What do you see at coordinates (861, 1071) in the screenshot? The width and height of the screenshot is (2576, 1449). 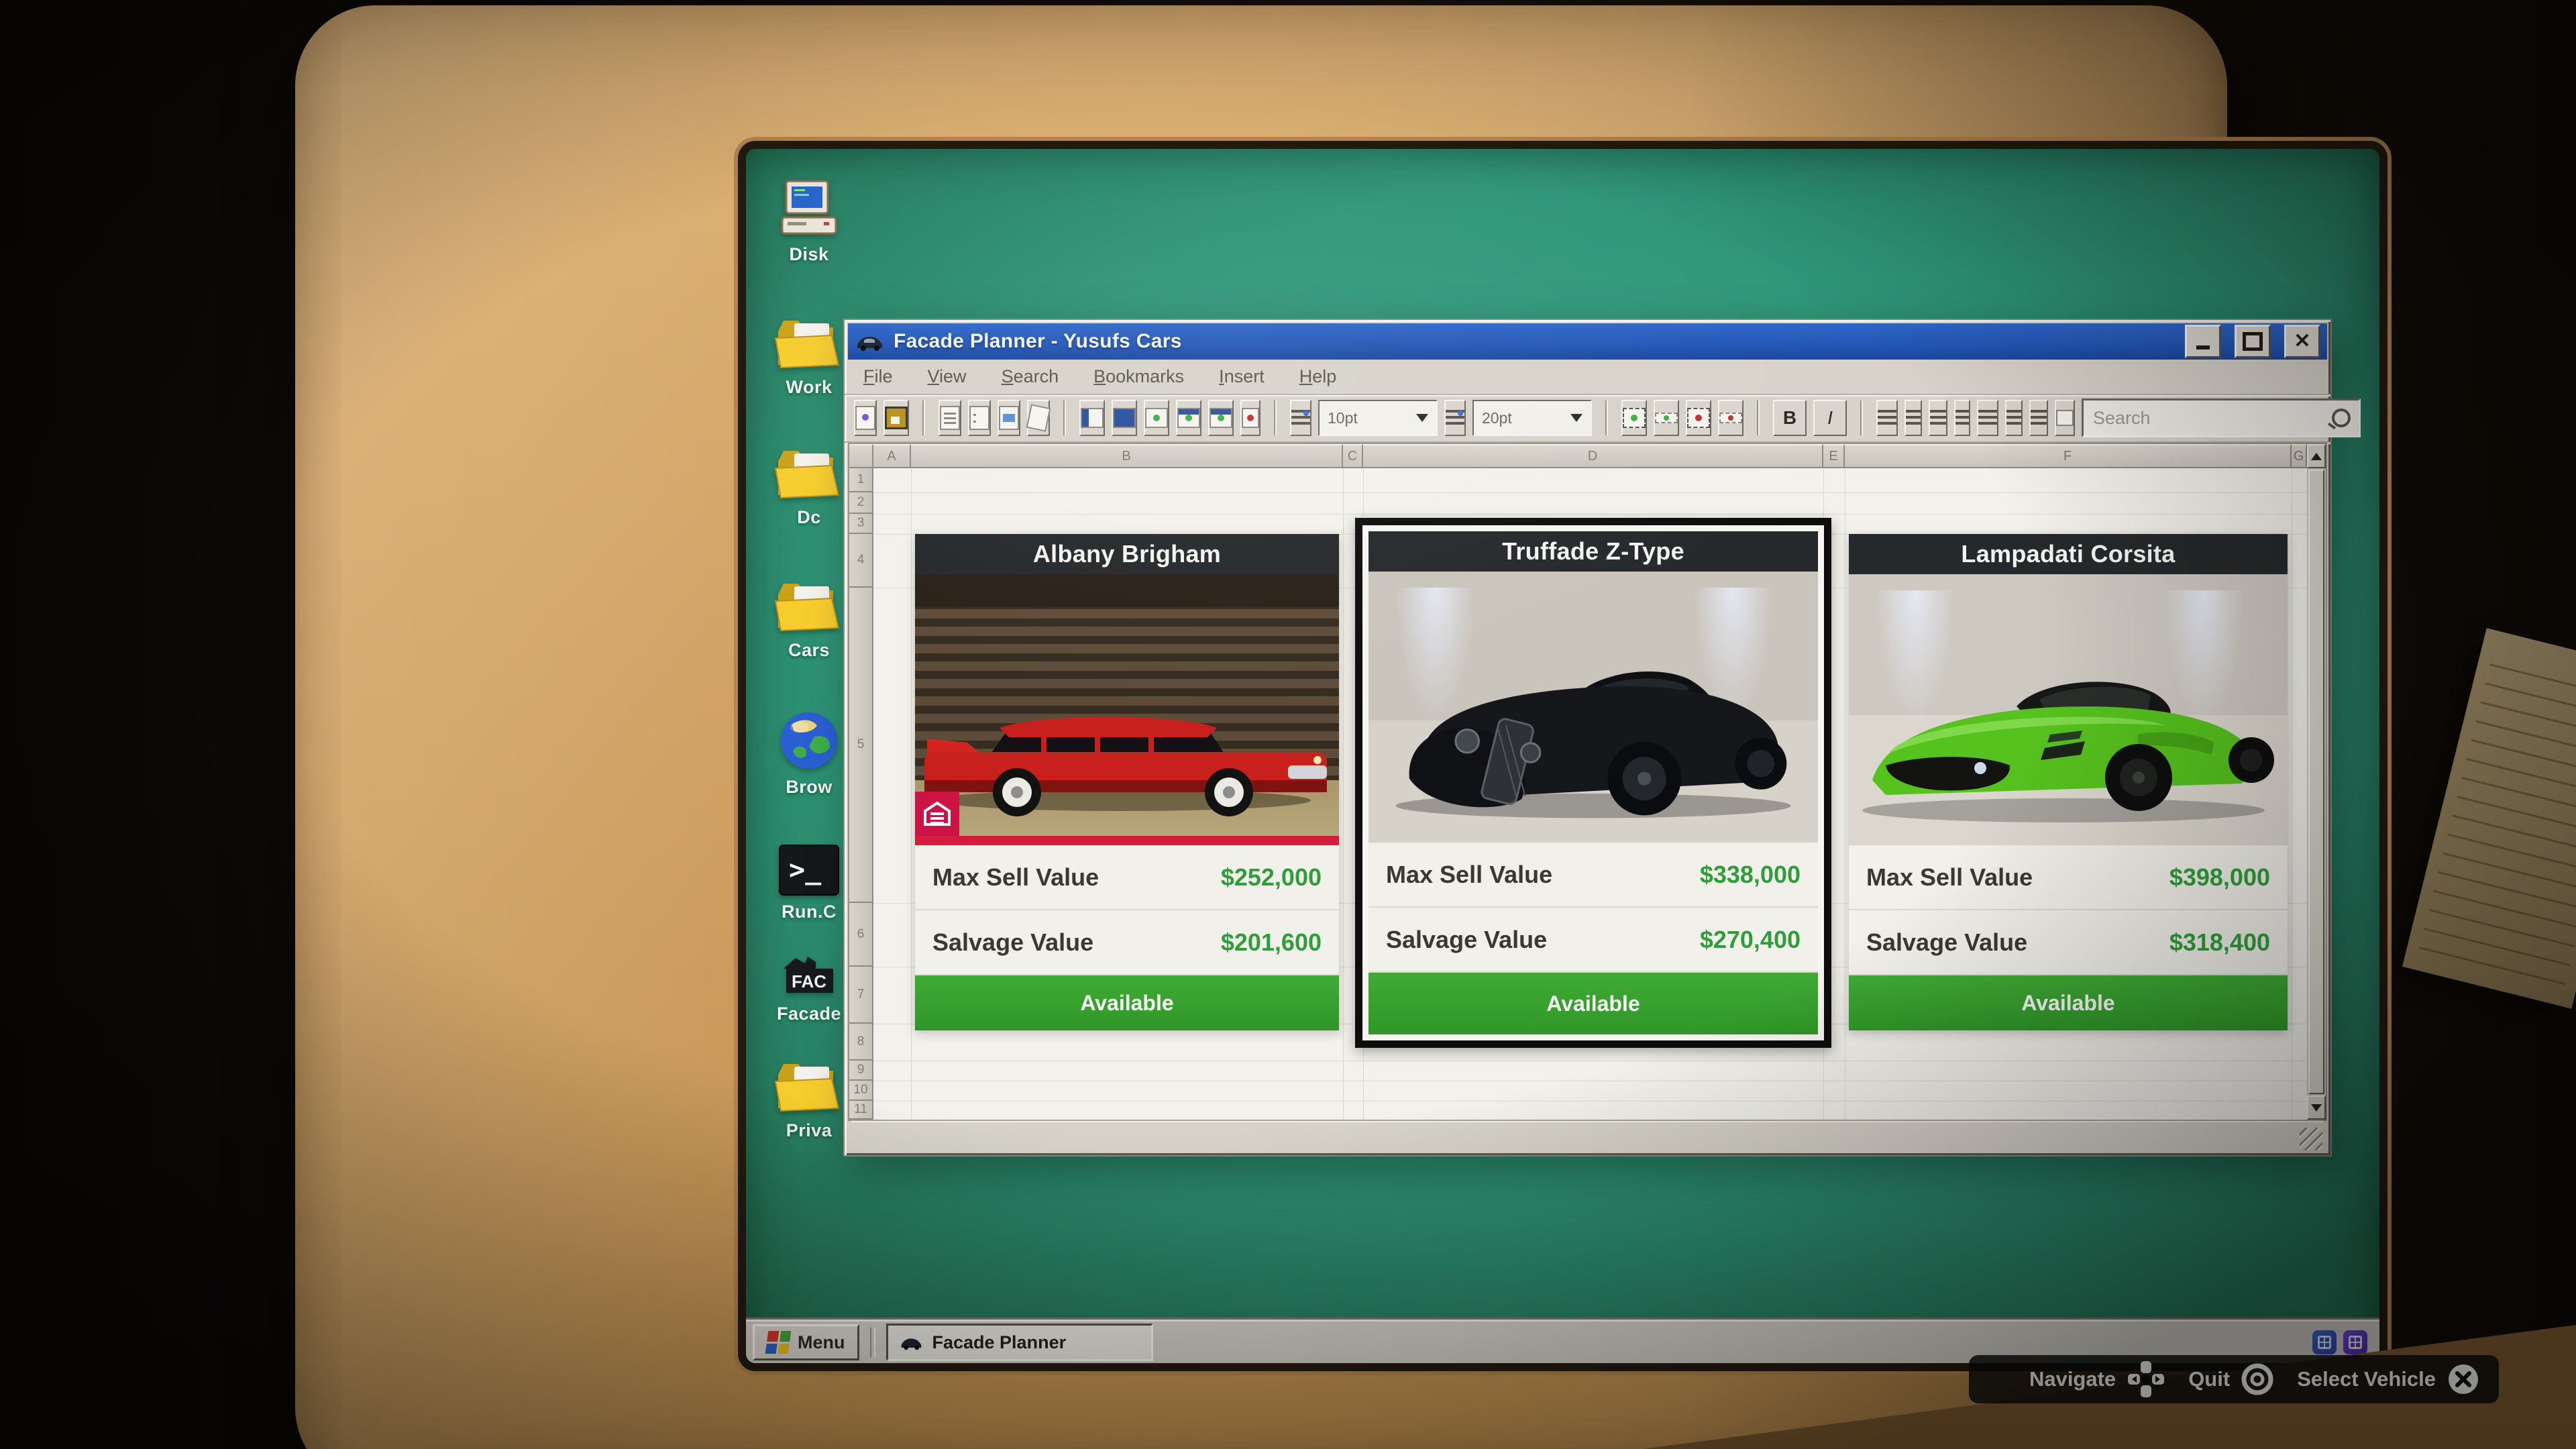 I see `row-header-9: 9` at bounding box center [861, 1071].